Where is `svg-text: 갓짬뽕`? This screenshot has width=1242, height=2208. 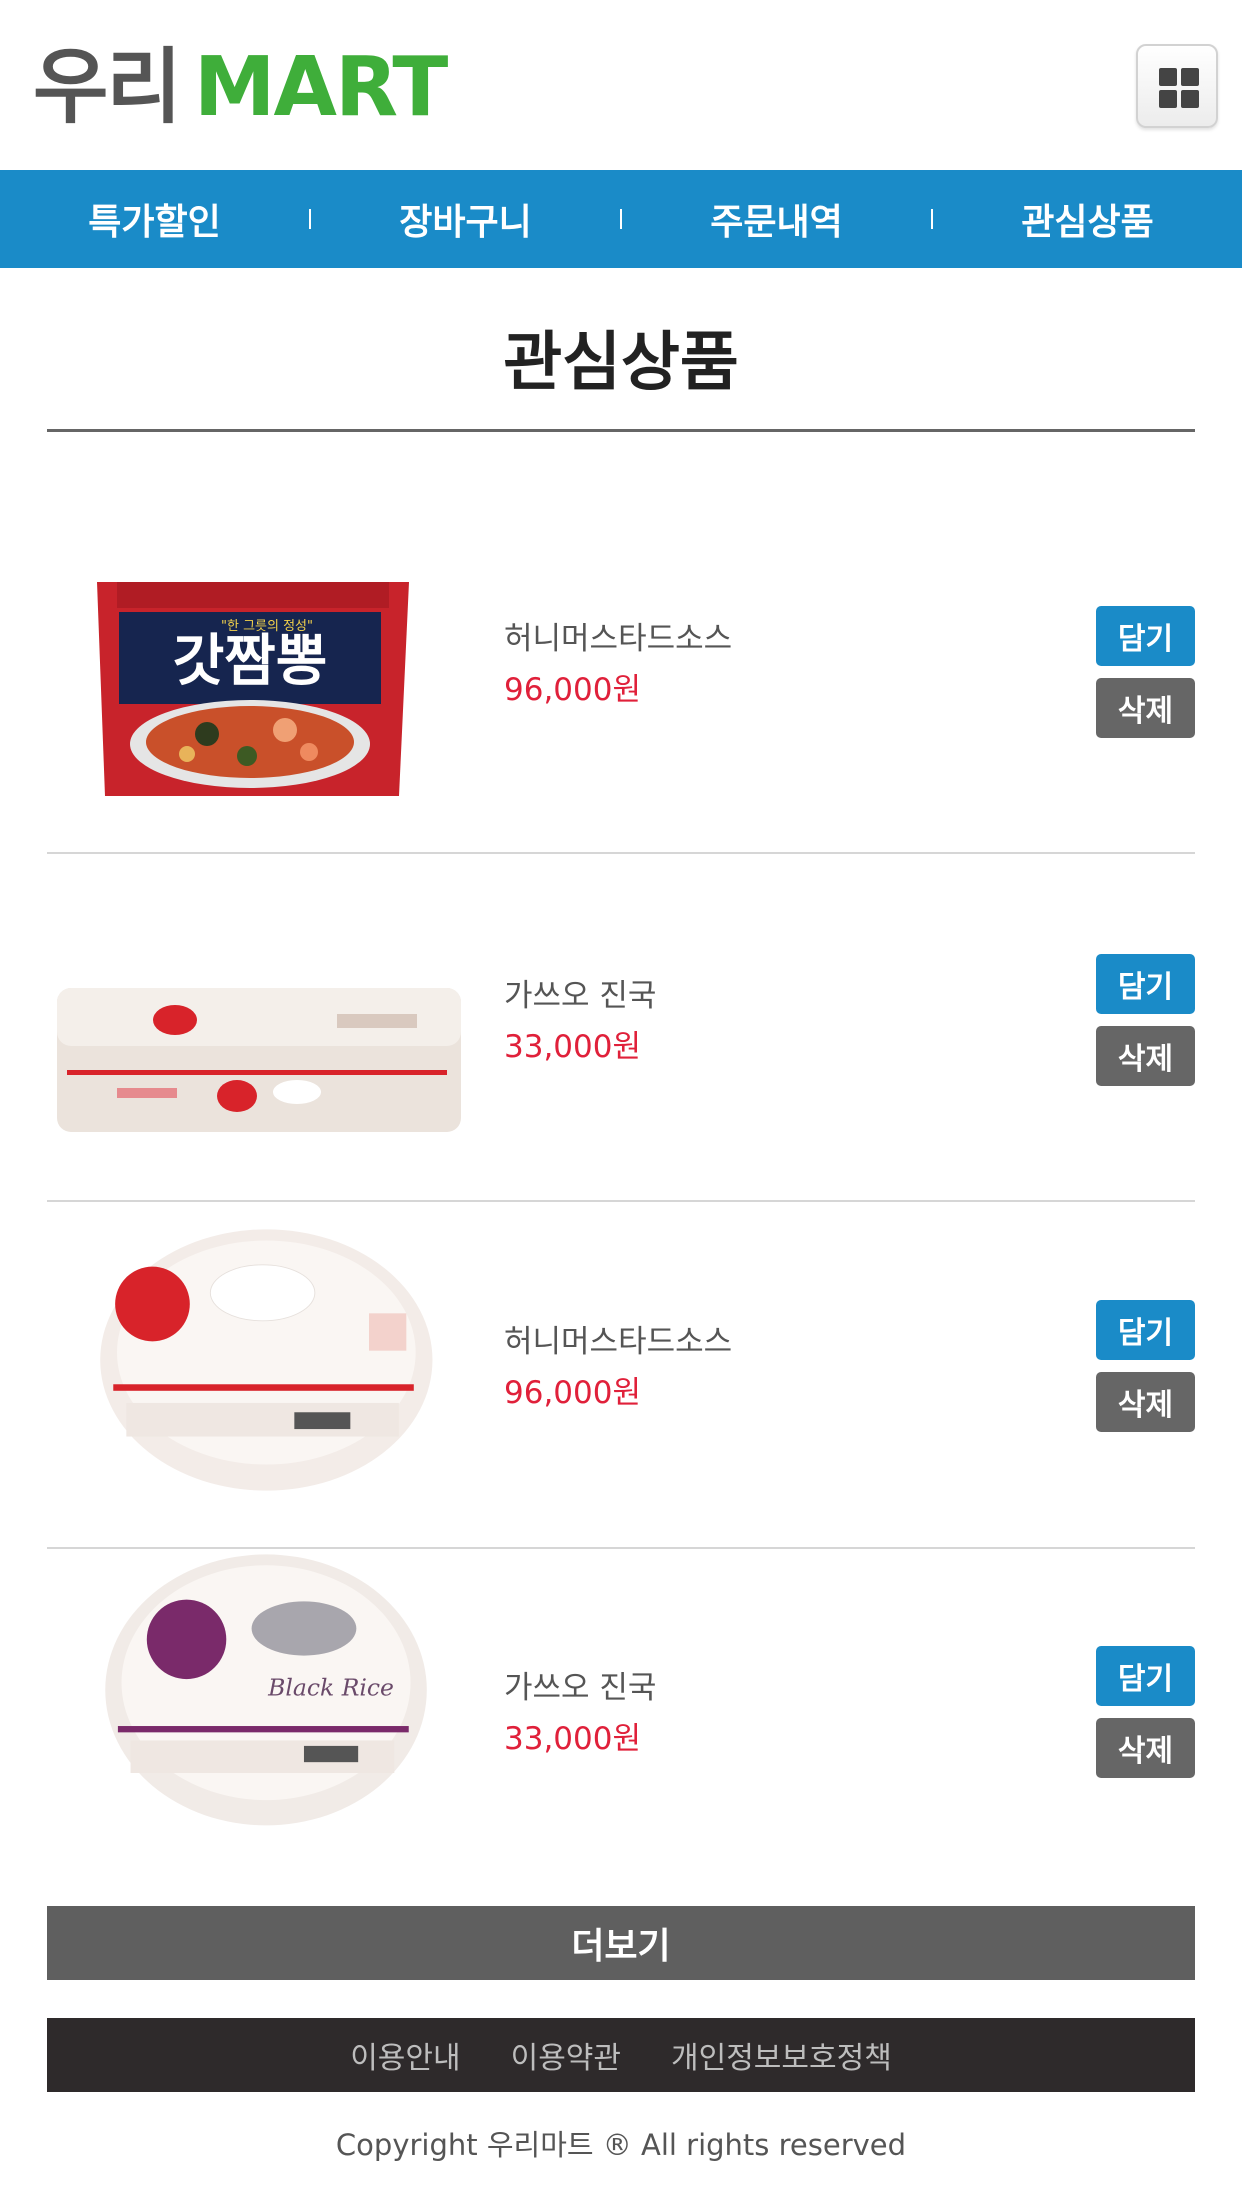 svg-text: 갓짬뽕 is located at coordinates (250, 661).